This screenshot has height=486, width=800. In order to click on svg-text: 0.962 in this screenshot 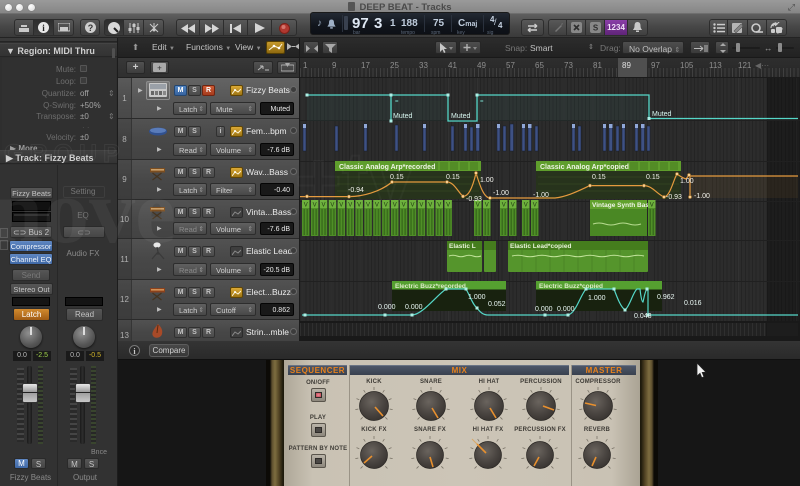, I will do `click(666, 297)`.